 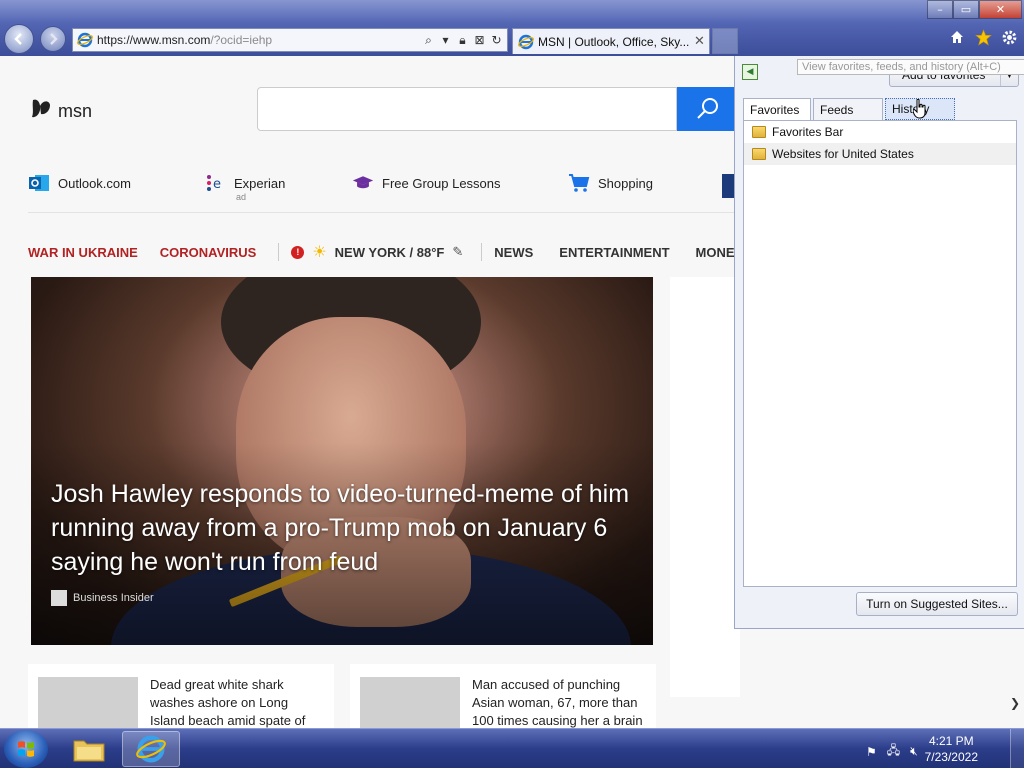 What do you see at coordinates (880, 132) in the screenshot?
I see `list-item: Favorites Bar` at bounding box center [880, 132].